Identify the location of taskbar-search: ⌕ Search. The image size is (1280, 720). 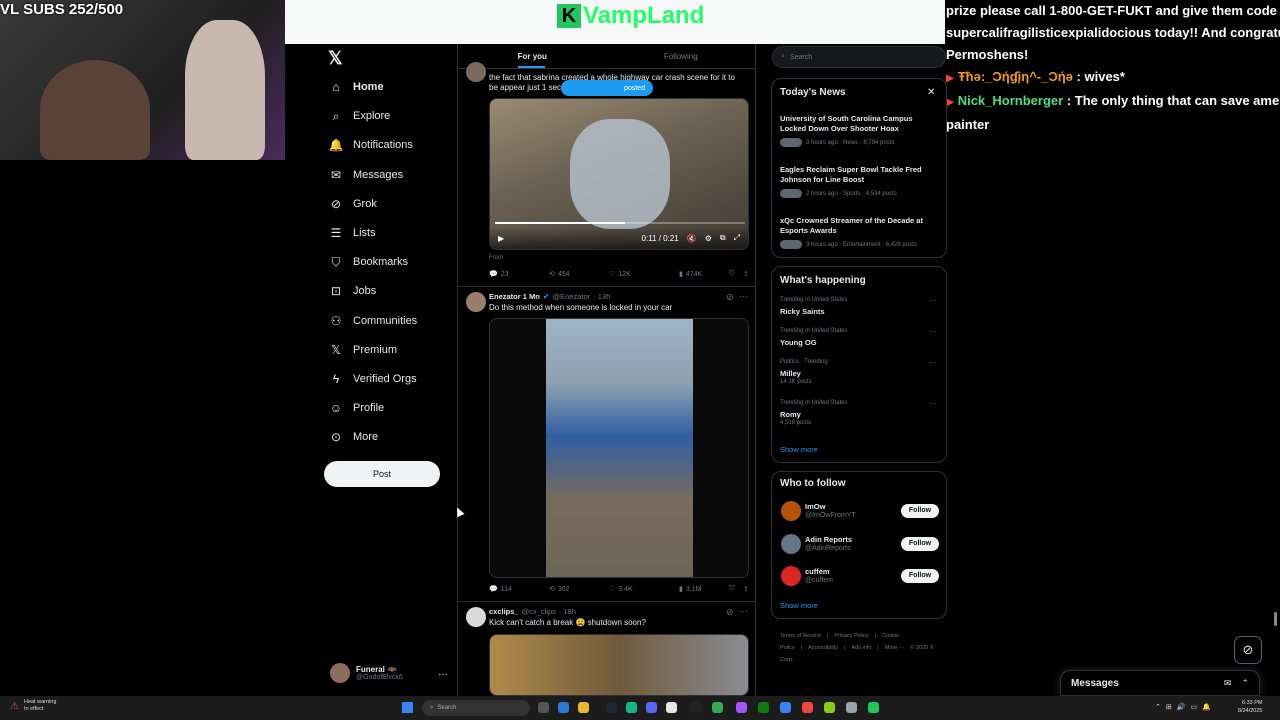
(476, 708).